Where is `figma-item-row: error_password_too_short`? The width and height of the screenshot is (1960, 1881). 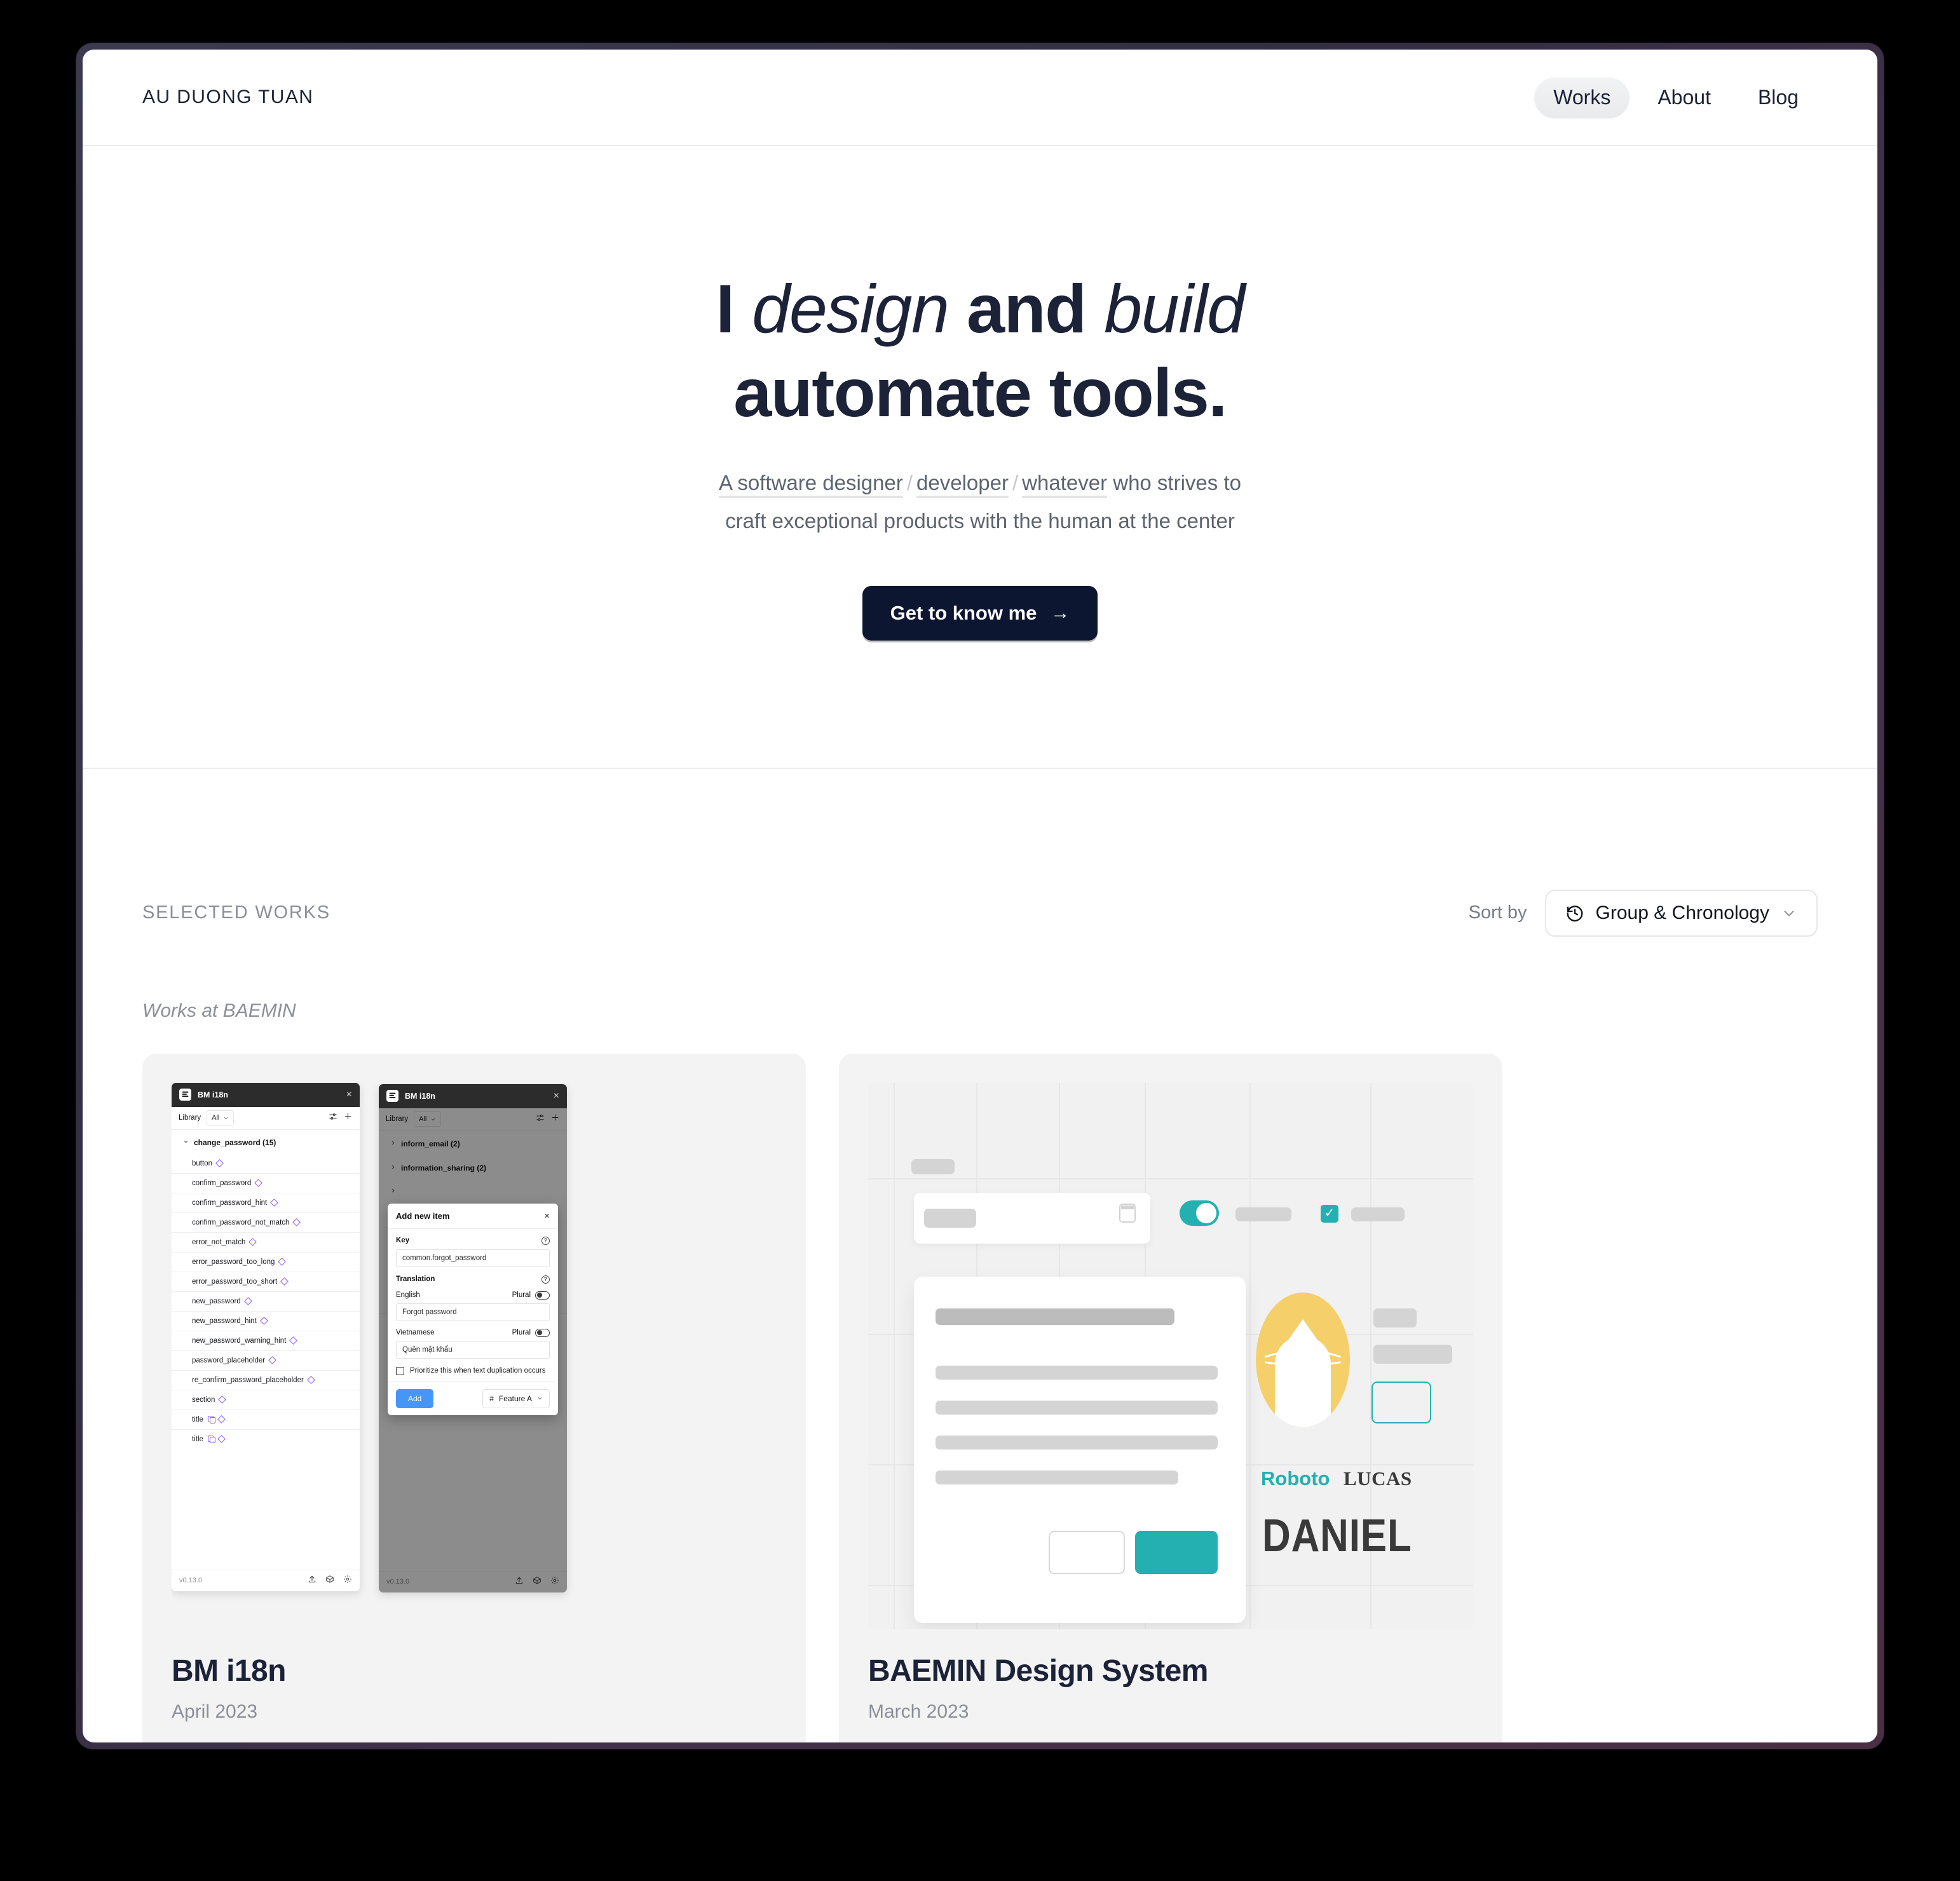
figma-item-row: error_password_too_short is located at coordinates (266, 1281).